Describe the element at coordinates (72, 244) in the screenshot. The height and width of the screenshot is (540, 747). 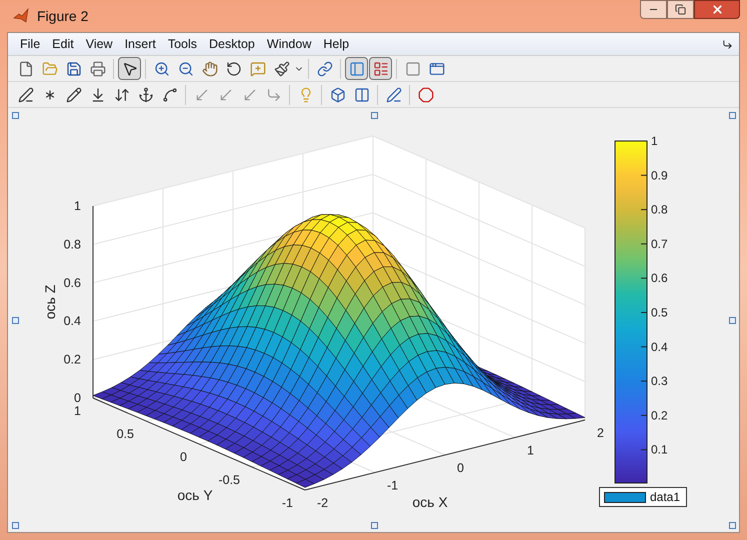
I see `z-tick-label: 0.8` at that location.